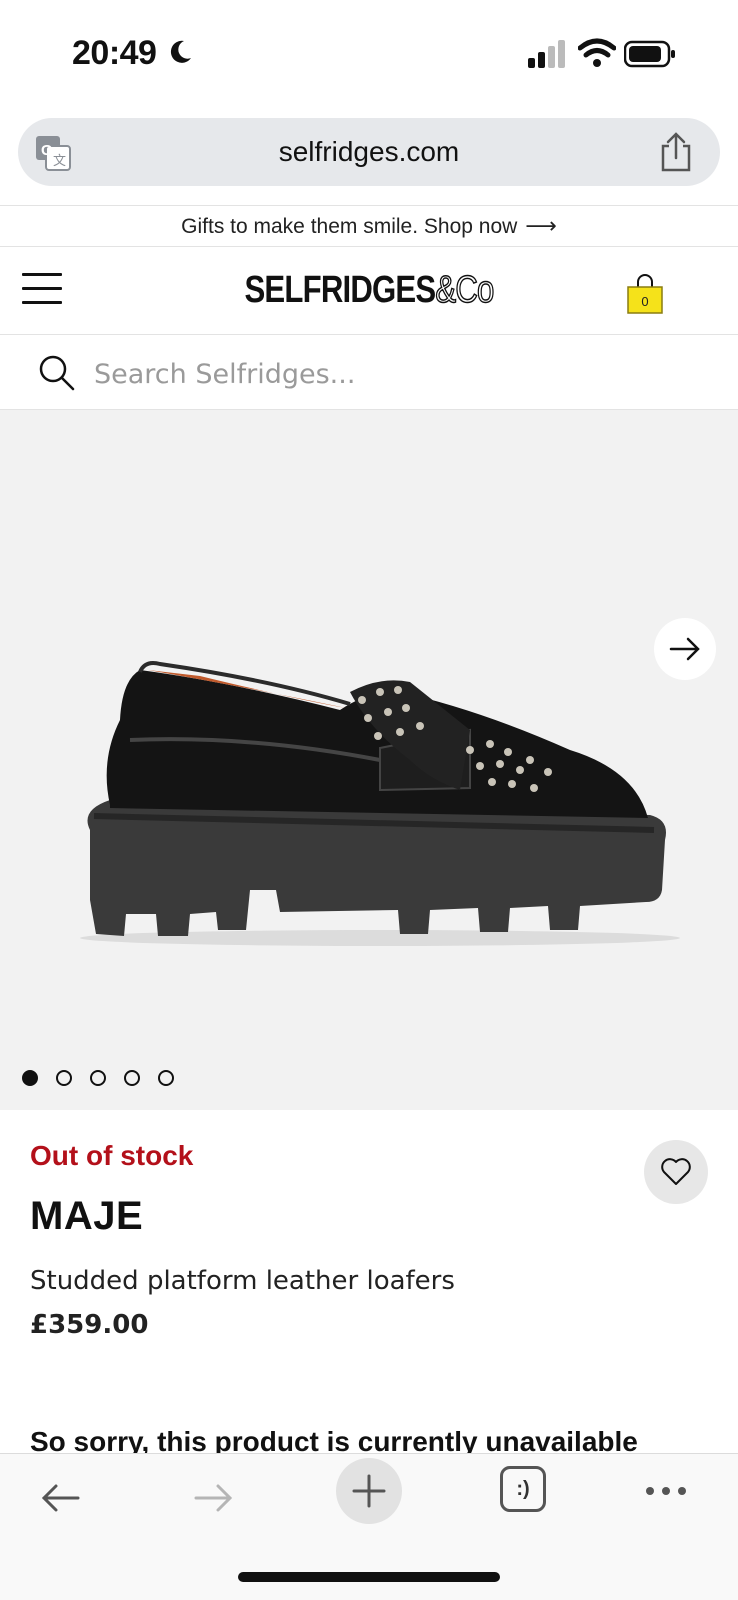 This screenshot has height=1600, width=738. I want to click on stock-status: Out of stock, so click(112, 1155).